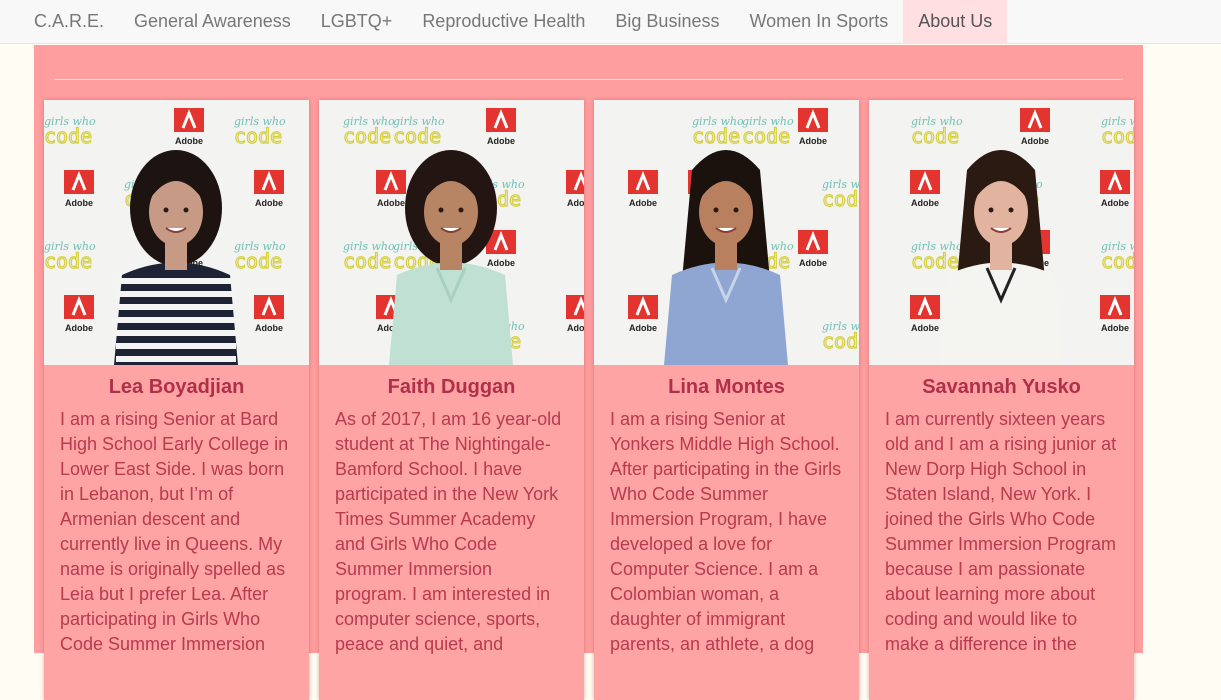  I want to click on nav-item-women-in-sports: Women In Sports, so click(818, 21).